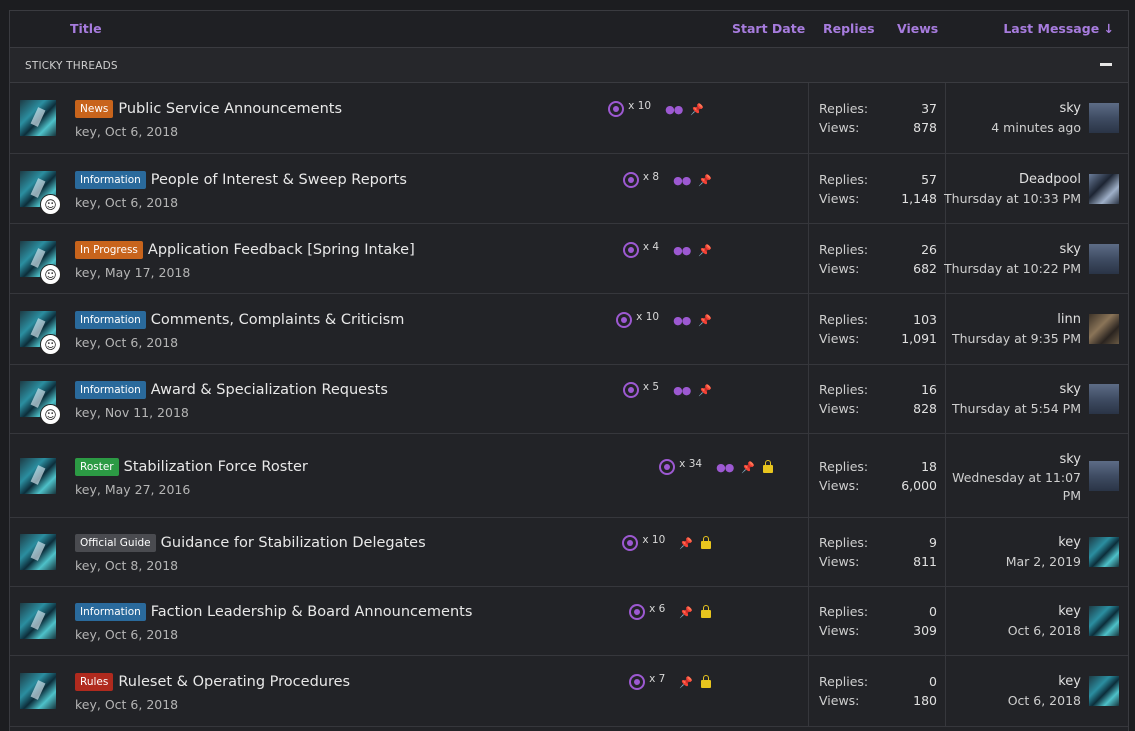  What do you see at coordinates (133, 272) in the screenshot?
I see `thread-author-date: key, May 17, 2018` at bounding box center [133, 272].